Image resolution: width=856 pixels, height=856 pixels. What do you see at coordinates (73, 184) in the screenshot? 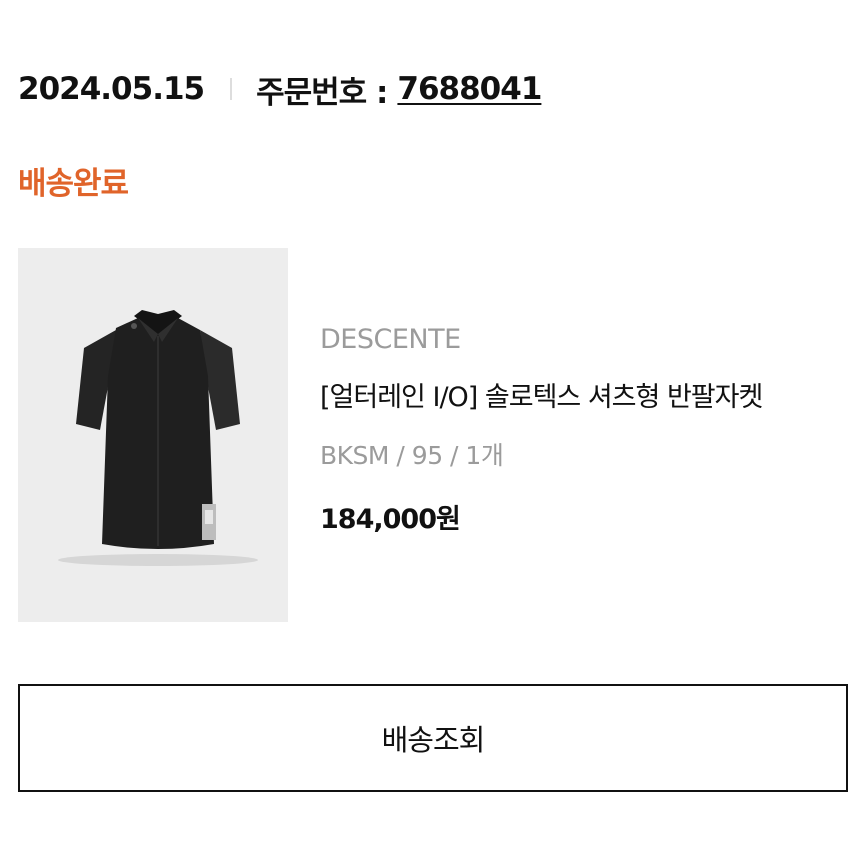
I see `delivery-status: 배송완료` at bounding box center [73, 184].